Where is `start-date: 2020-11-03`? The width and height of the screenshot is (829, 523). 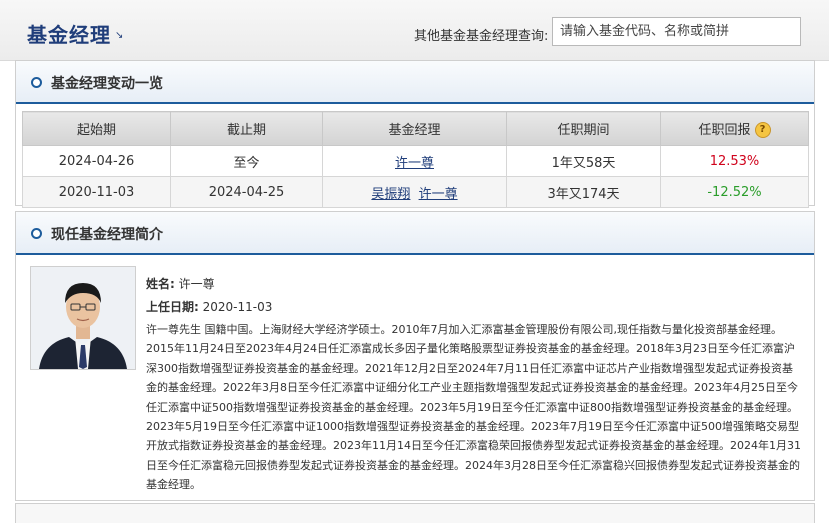 start-date: 2020-11-03 is located at coordinates (96, 192).